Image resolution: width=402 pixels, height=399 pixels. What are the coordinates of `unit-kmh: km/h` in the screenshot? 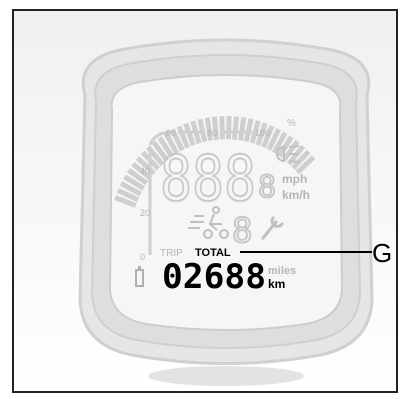 It's located at (296, 195).